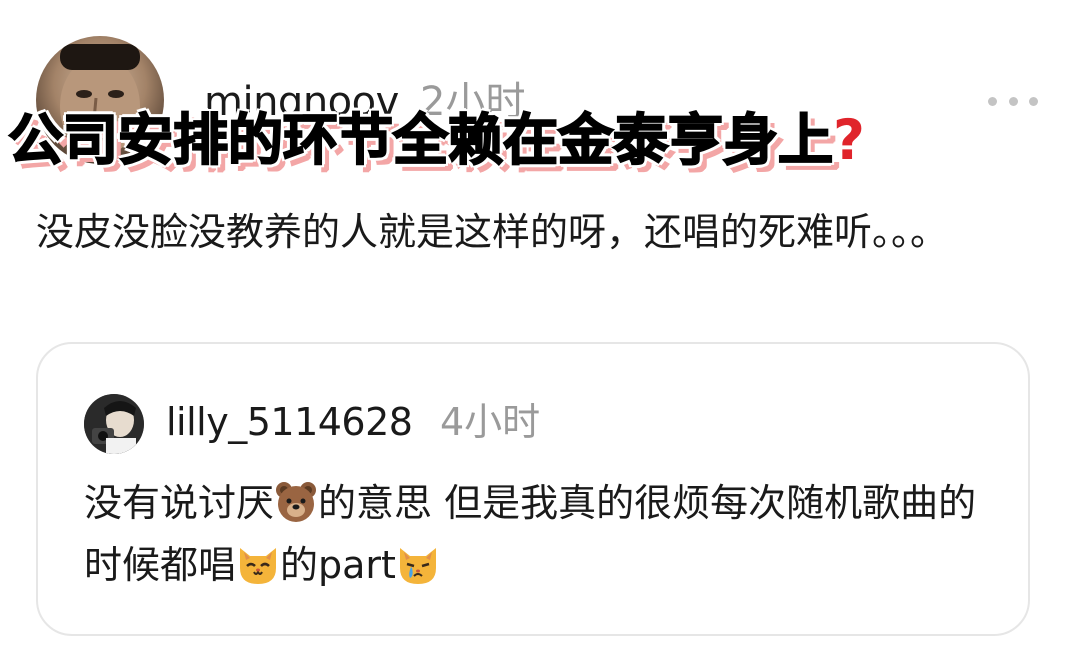 This screenshot has height=658, width=1080. I want to click on reply-text-segment: 的part, so click(338, 565).